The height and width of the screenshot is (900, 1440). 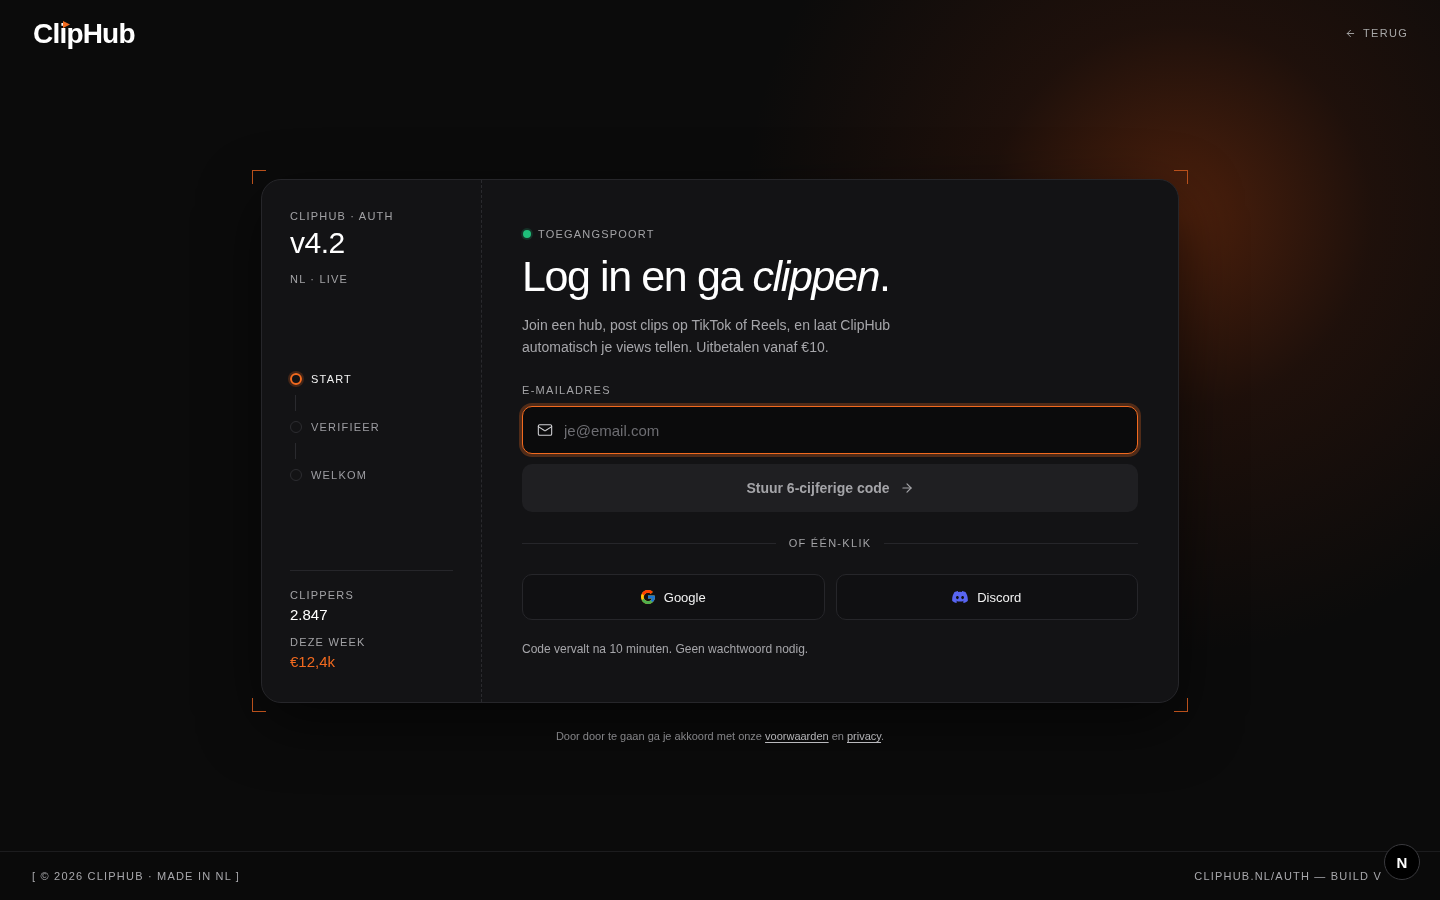 What do you see at coordinates (318, 243) in the screenshot?
I see `version-text: v4.2` at bounding box center [318, 243].